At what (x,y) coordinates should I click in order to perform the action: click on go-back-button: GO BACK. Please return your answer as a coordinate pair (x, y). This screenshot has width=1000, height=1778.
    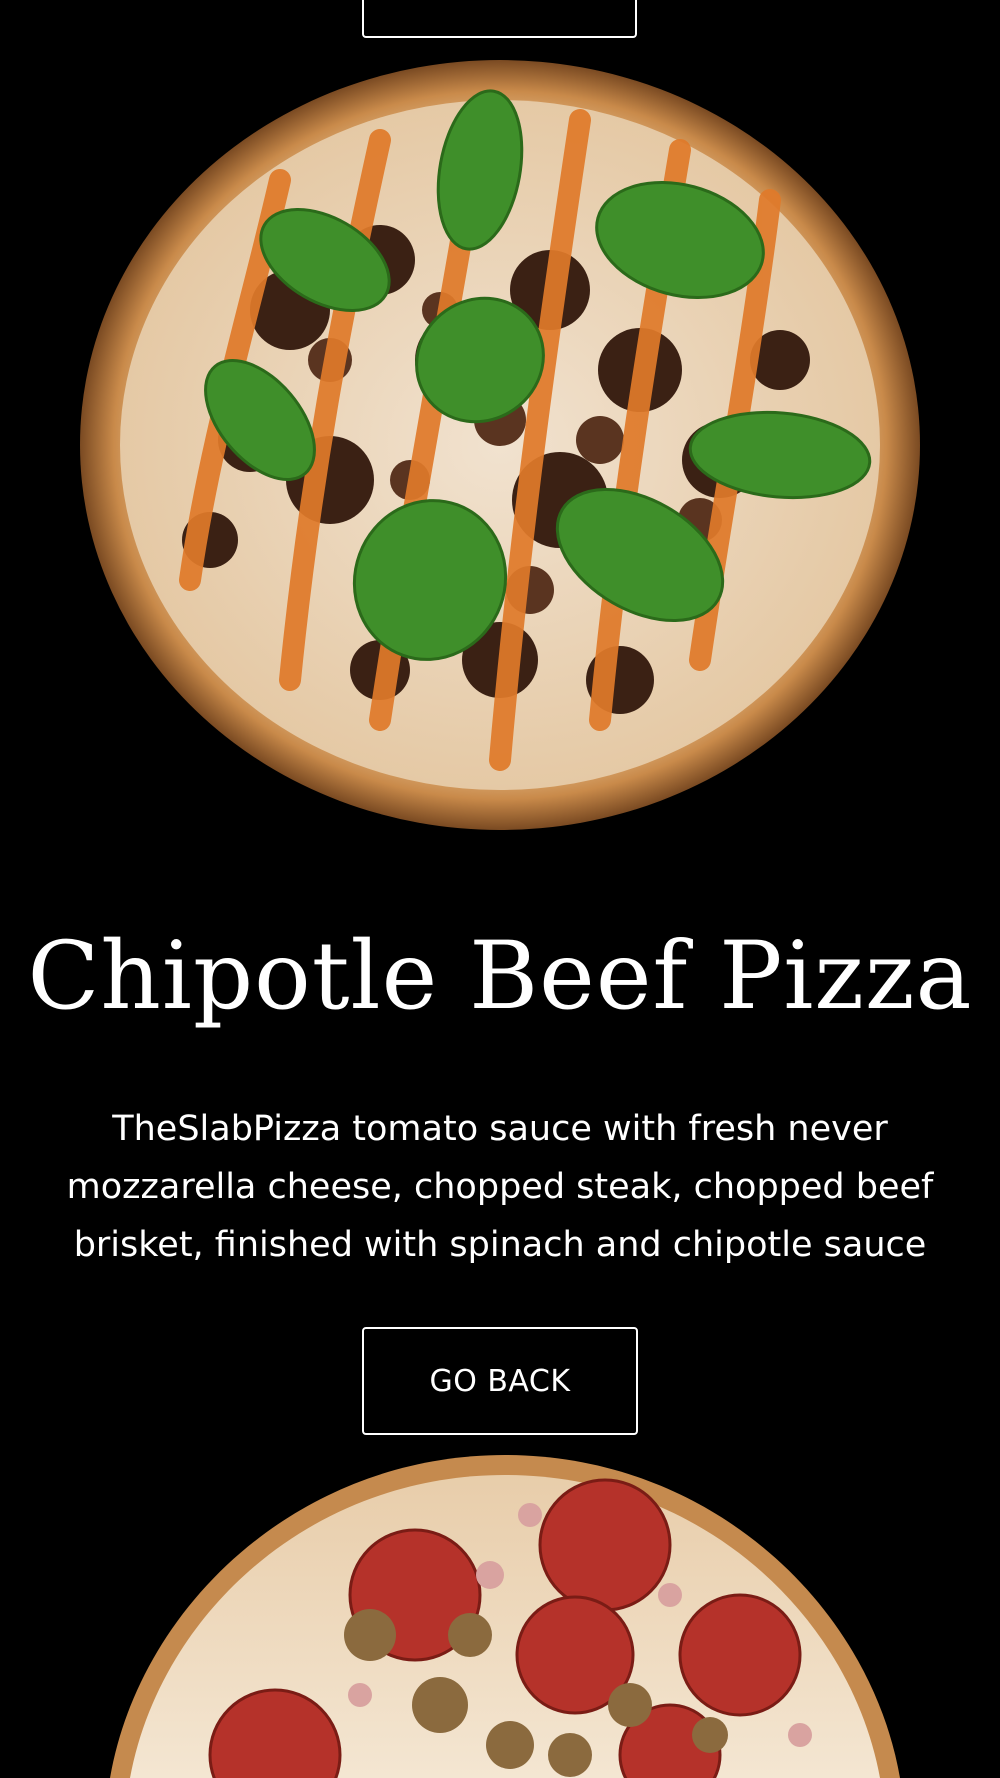
    Looking at the image, I should click on (500, 1381).